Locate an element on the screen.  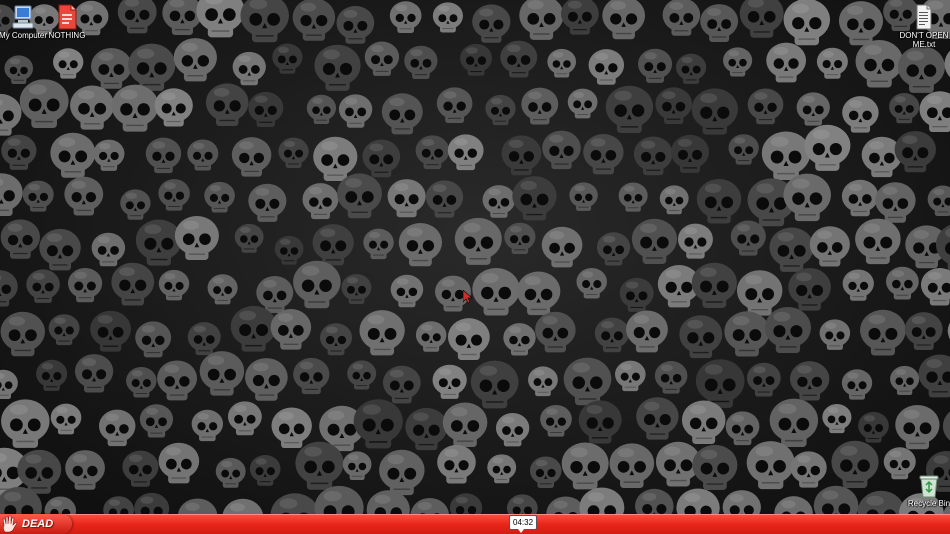
clock-tooltip-tail is located at coordinates (521, 531).